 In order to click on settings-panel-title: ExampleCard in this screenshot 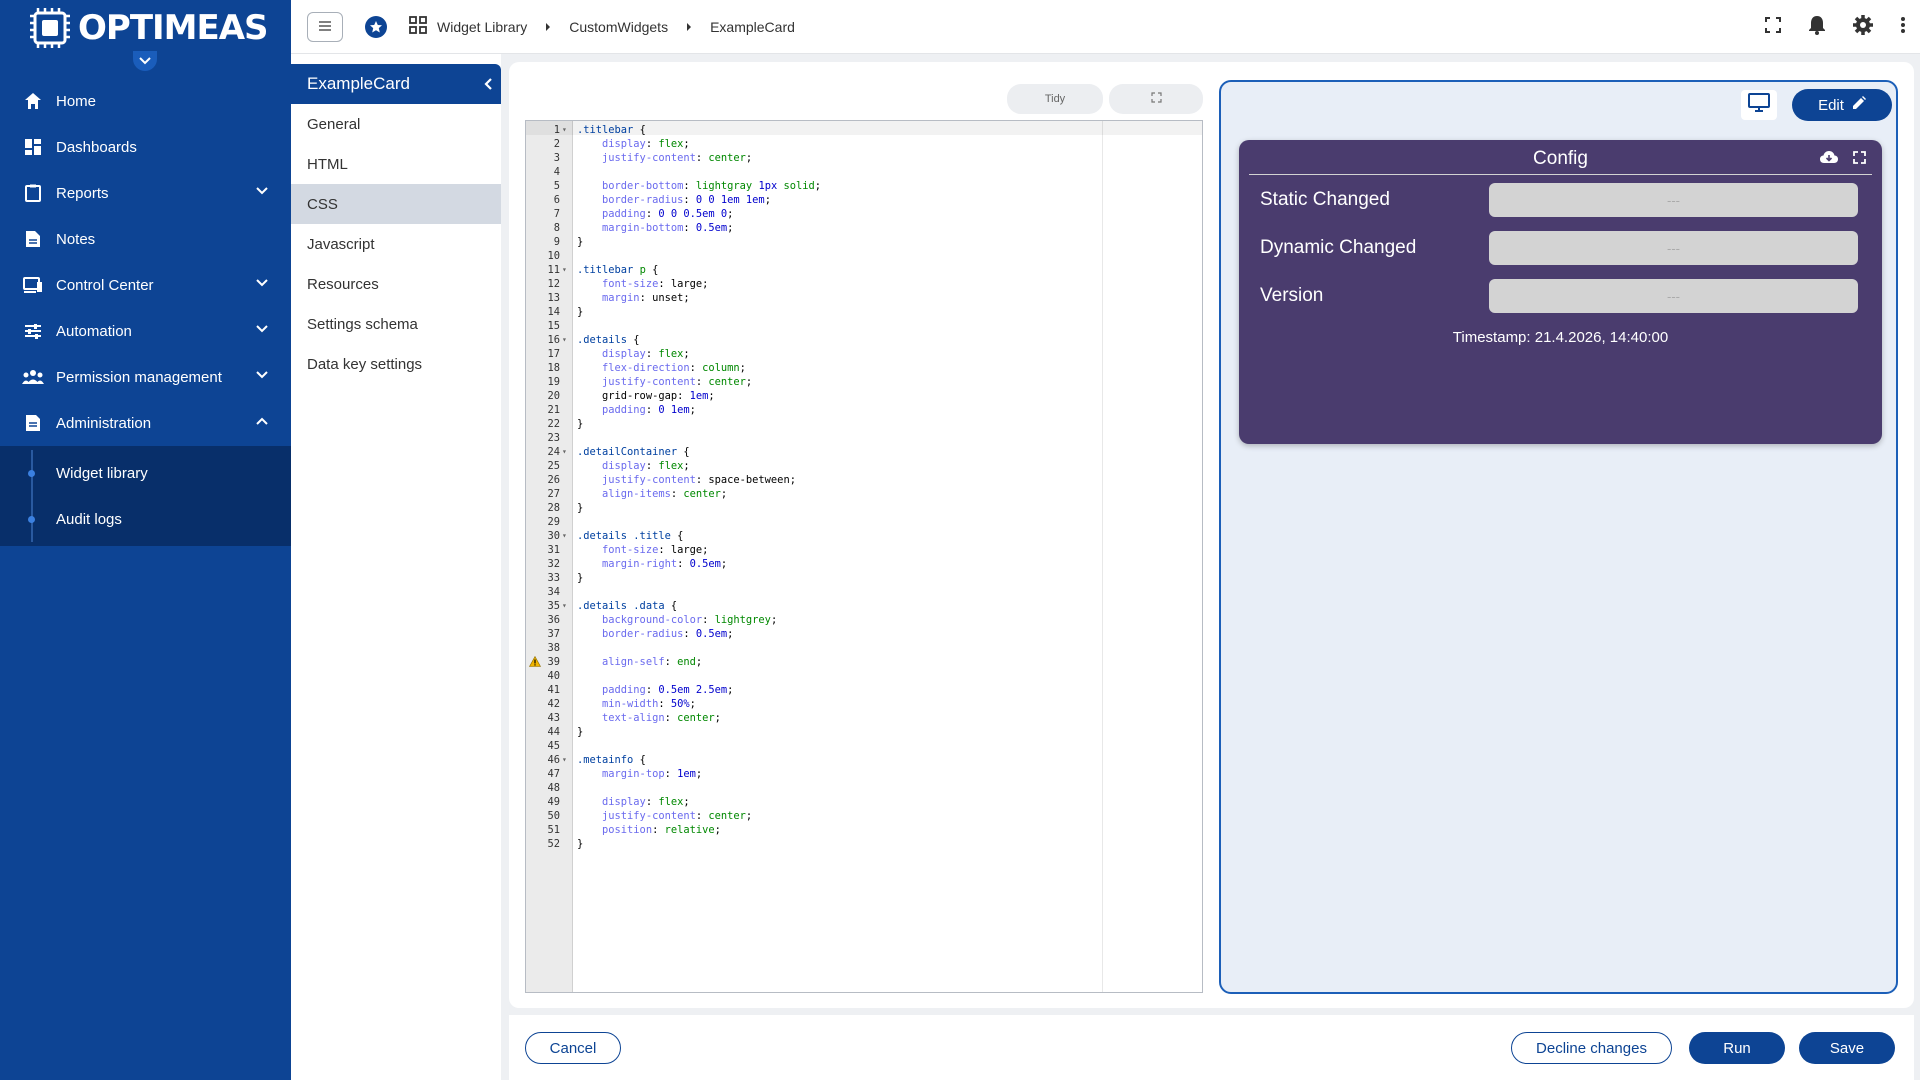, I will do `click(358, 83)`.